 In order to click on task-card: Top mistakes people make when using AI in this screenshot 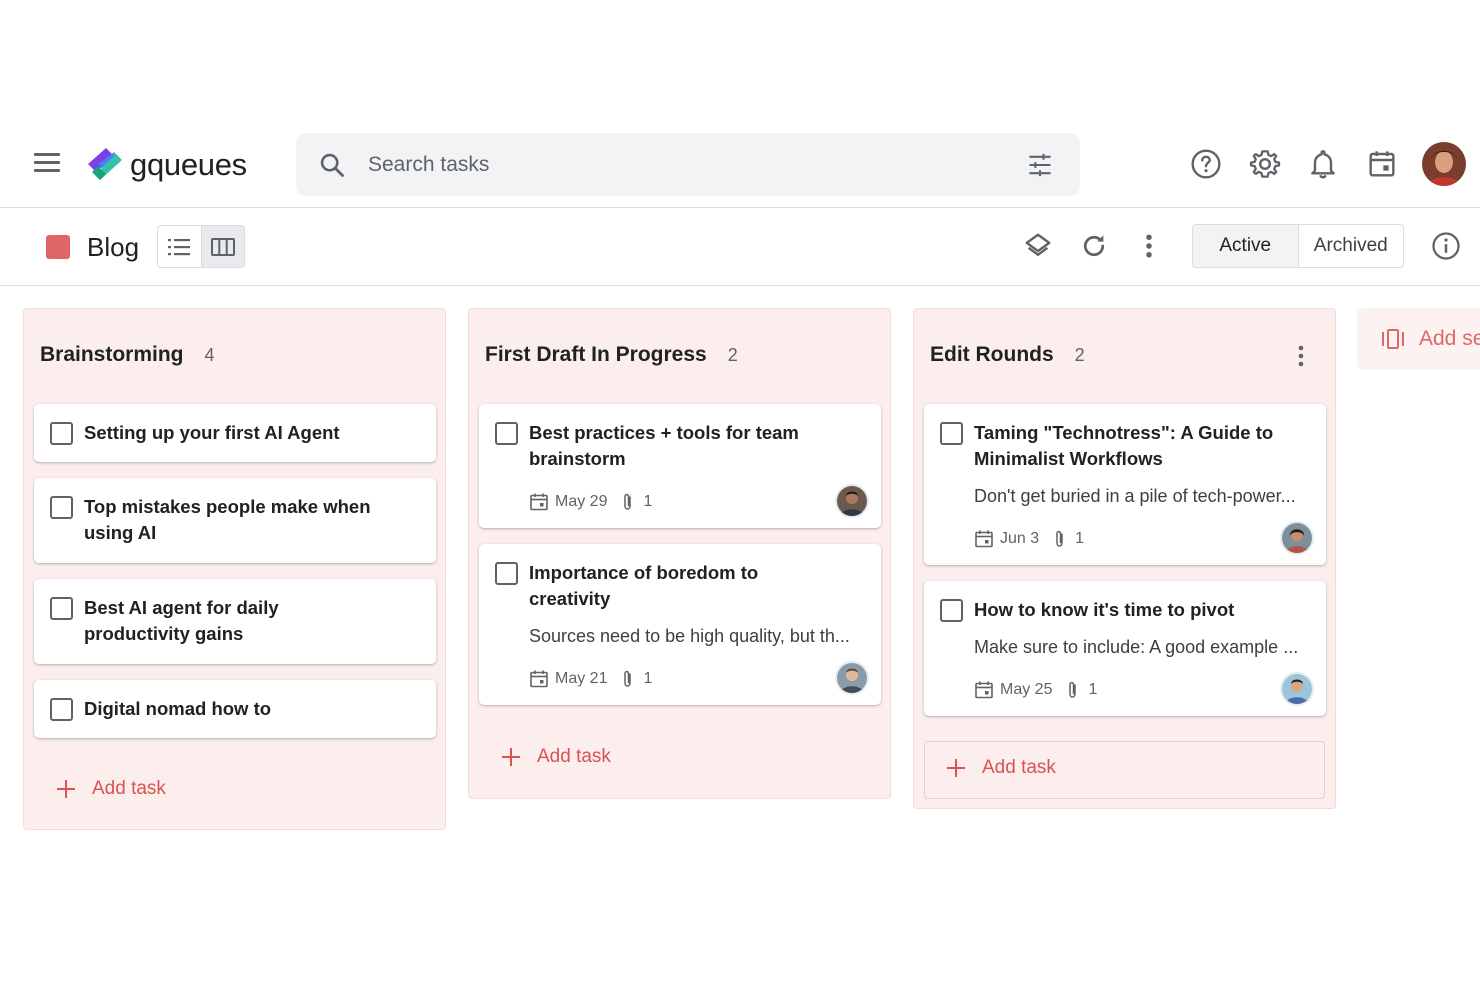, I will do `click(235, 520)`.